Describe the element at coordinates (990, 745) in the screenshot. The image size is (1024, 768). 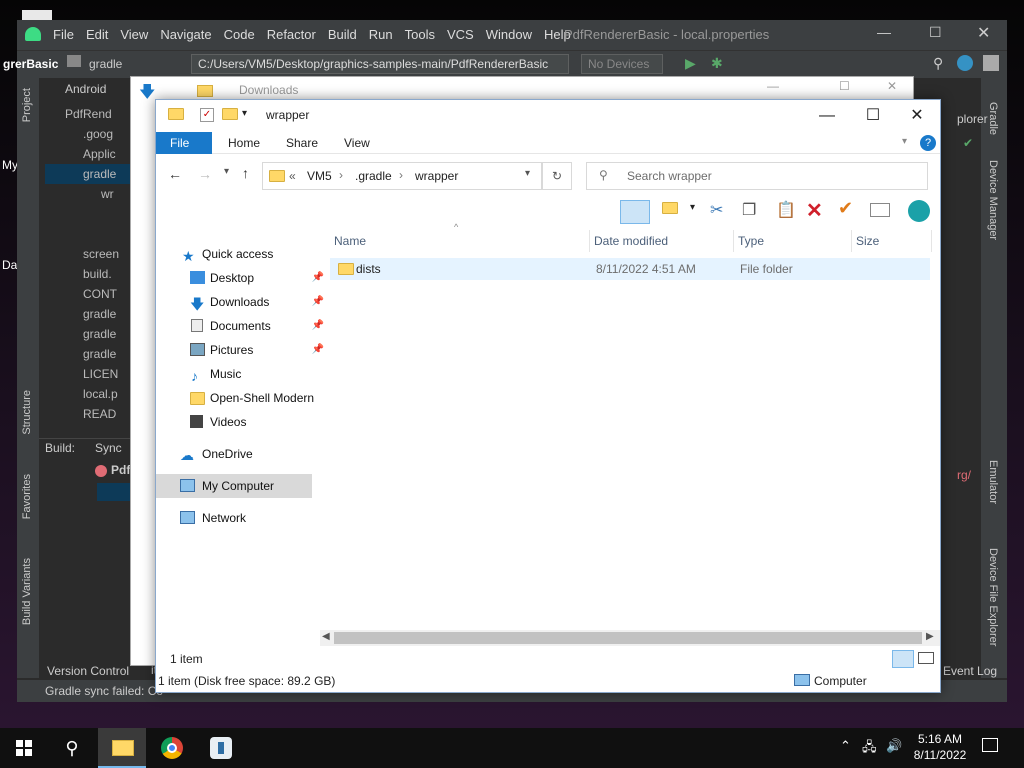
I see `notification-icon` at that location.